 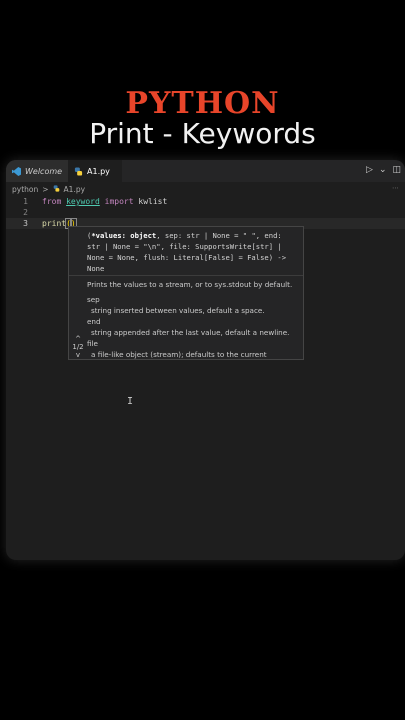 What do you see at coordinates (93, 299) in the screenshot?
I see `param-term: sep` at bounding box center [93, 299].